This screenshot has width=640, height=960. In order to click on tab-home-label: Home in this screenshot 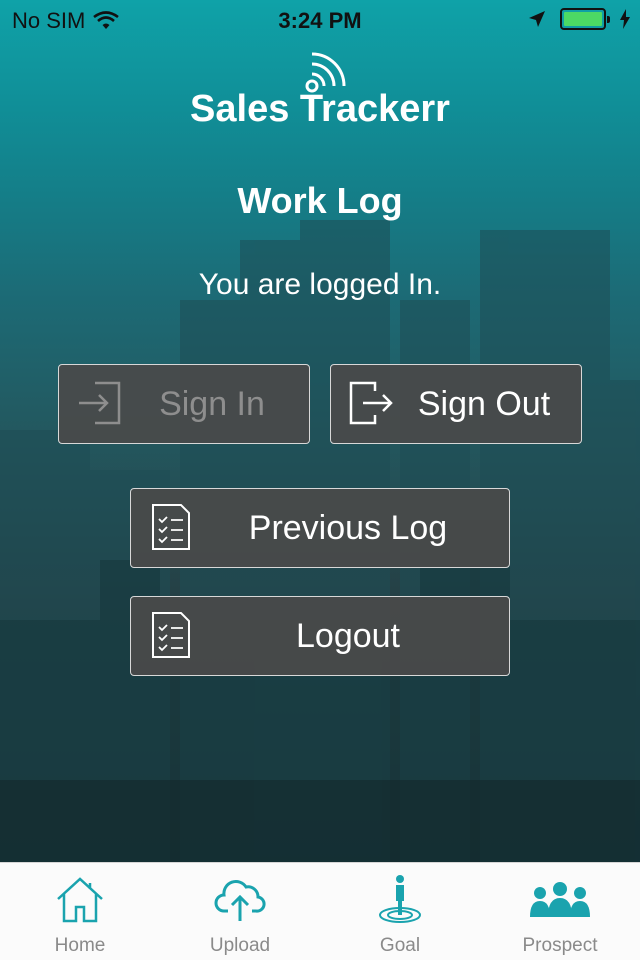, I will do `click(80, 945)`.